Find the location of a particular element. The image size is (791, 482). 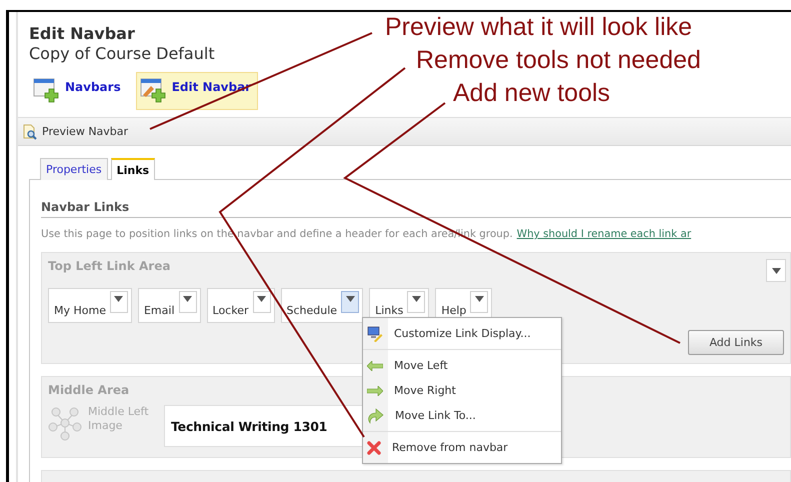

link-item: Schedule is located at coordinates (322, 305).